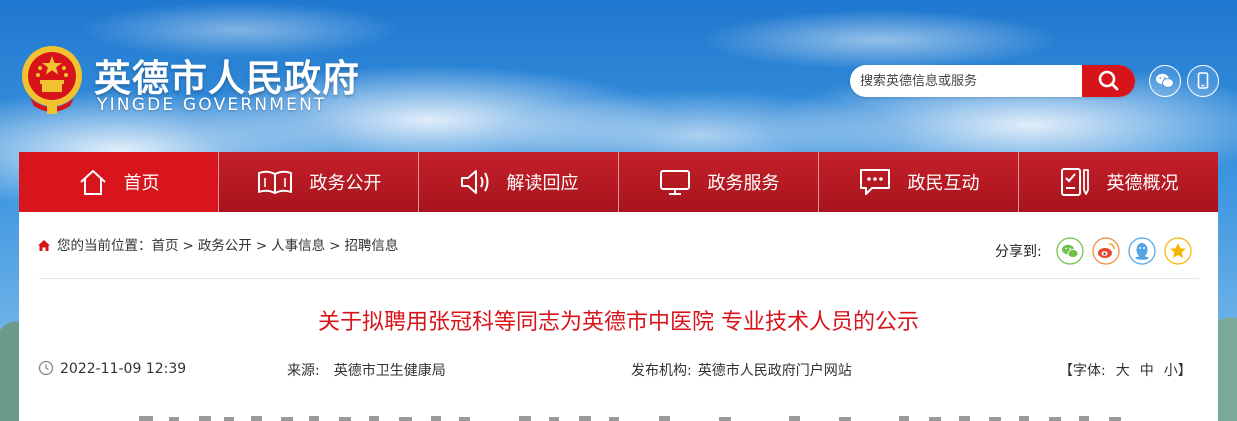  What do you see at coordinates (212, 105) in the screenshot?
I see `site-title-en: YINGDE GOVERNMENT` at bounding box center [212, 105].